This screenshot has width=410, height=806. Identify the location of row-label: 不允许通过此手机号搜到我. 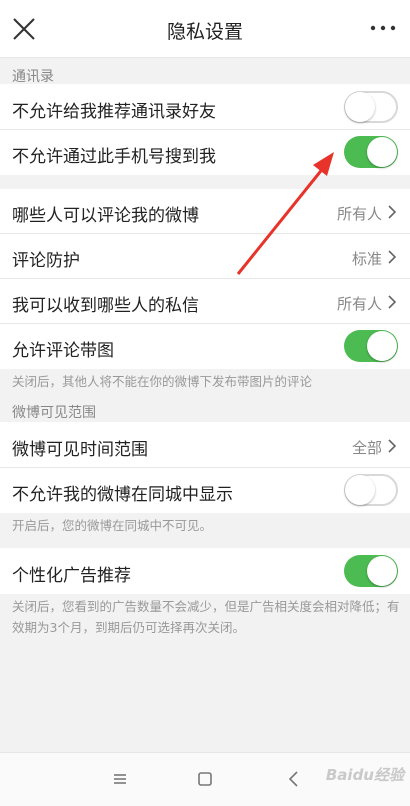
(114, 157).